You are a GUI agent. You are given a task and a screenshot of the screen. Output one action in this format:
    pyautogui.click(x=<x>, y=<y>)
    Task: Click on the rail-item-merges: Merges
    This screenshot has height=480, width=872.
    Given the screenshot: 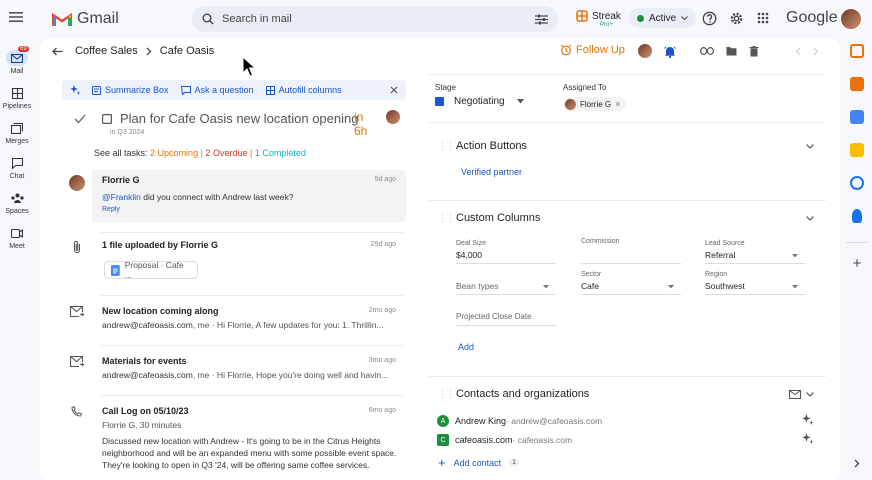 What is the action you would take?
    pyautogui.click(x=17, y=132)
    